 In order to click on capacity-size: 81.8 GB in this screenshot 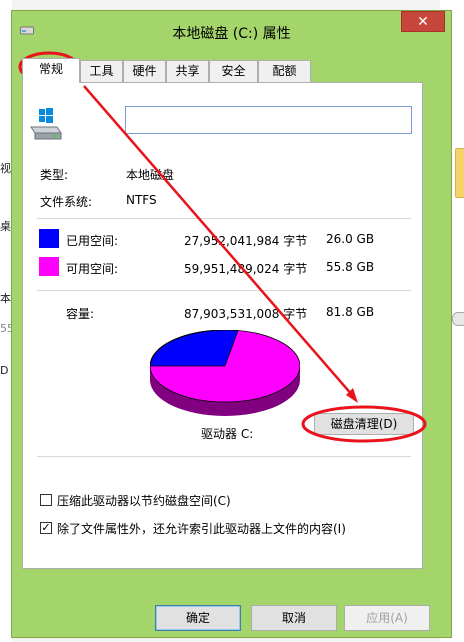, I will do `click(350, 312)`.